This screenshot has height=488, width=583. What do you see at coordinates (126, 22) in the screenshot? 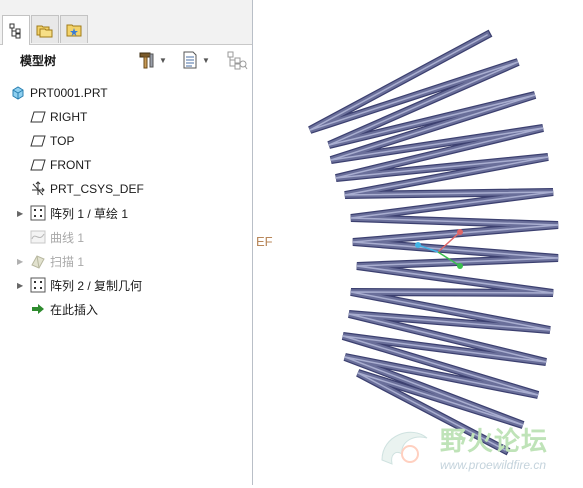
I see `navigator-tabs` at bounding box center [126, 22].